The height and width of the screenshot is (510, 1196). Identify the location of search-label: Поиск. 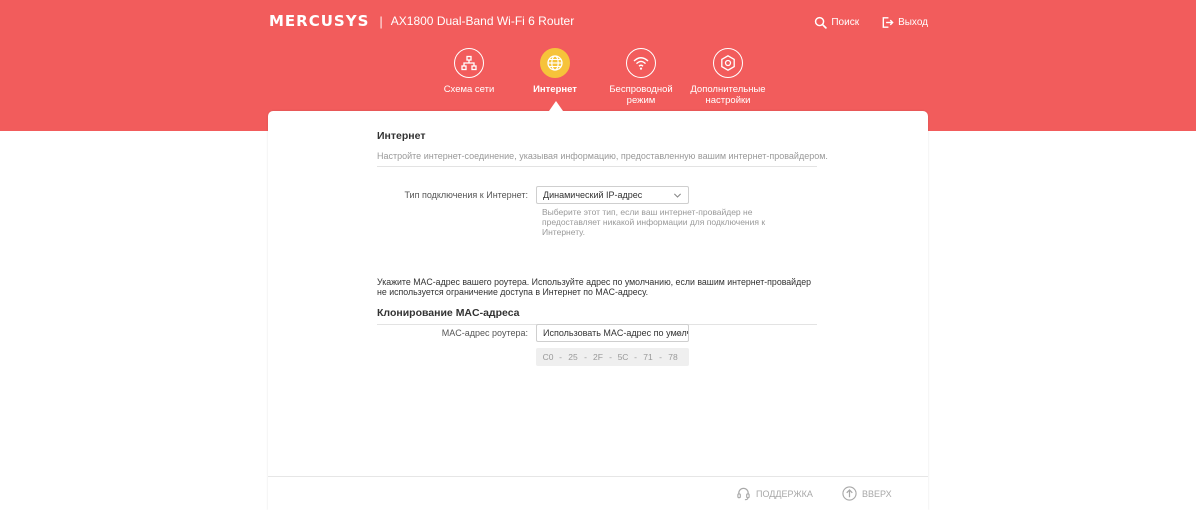
(845, 22).